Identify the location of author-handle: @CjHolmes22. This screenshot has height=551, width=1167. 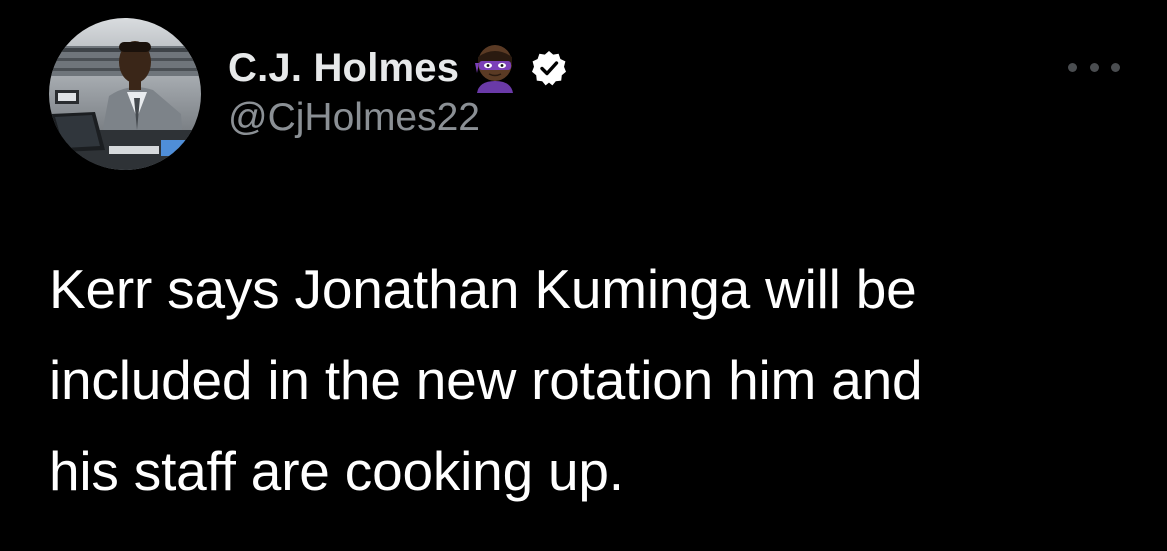
(354, 118).